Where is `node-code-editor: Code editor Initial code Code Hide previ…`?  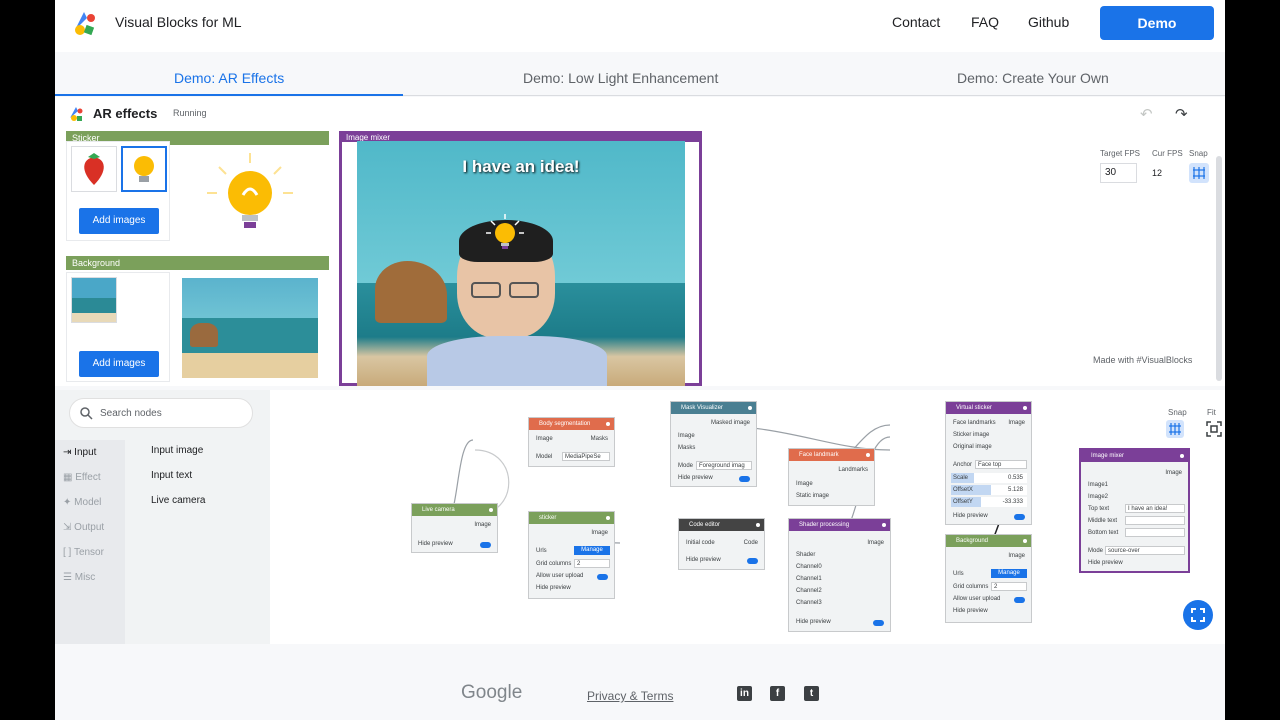 node-code-editor: Code editor Initial code Code Hide previ… is located at coordinates (721, 544).